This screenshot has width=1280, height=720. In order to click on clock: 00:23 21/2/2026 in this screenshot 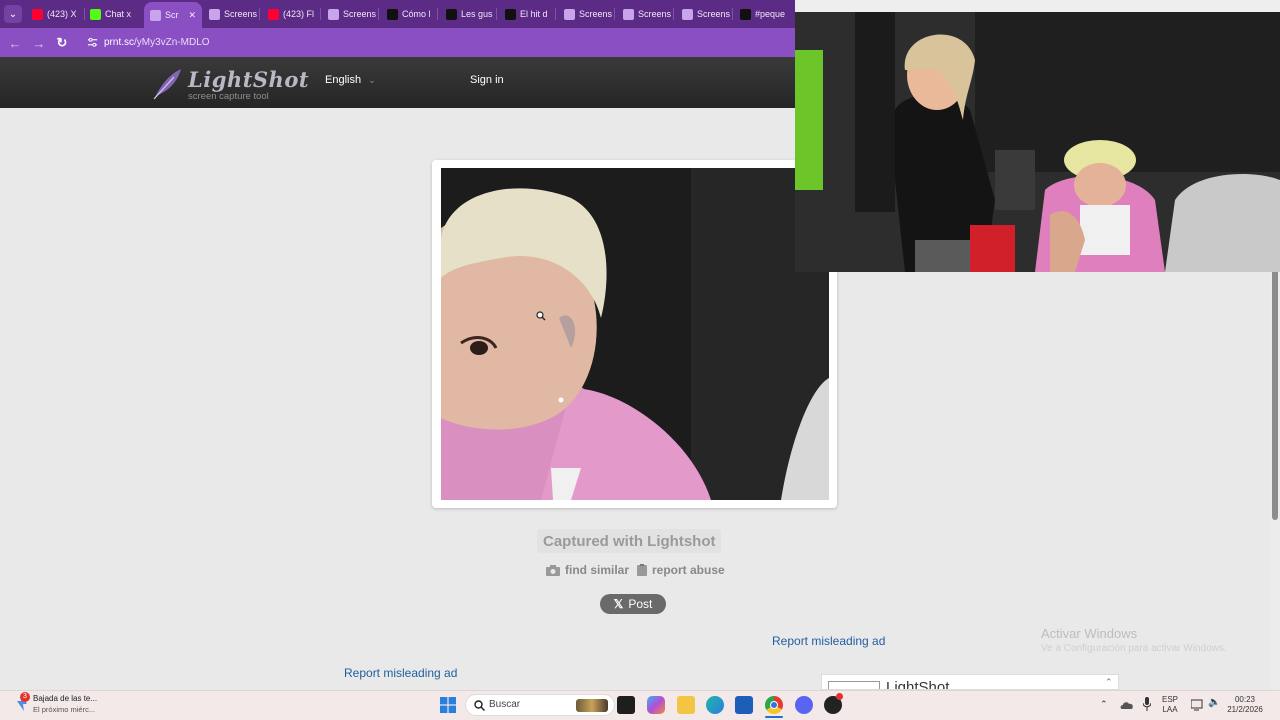, I will do `click(1245, 705)`.